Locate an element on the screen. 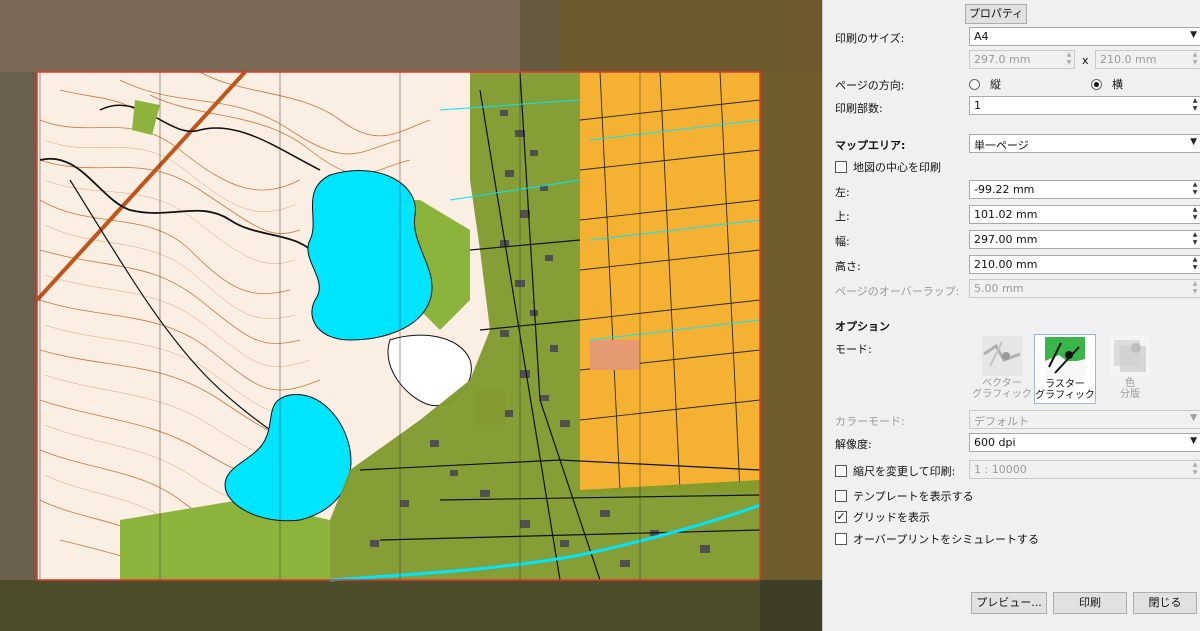 The height and width of the screenshot is (631, 1200). raster-mode-button: ラスター グラフィック is located at coordinates (1065, 369).